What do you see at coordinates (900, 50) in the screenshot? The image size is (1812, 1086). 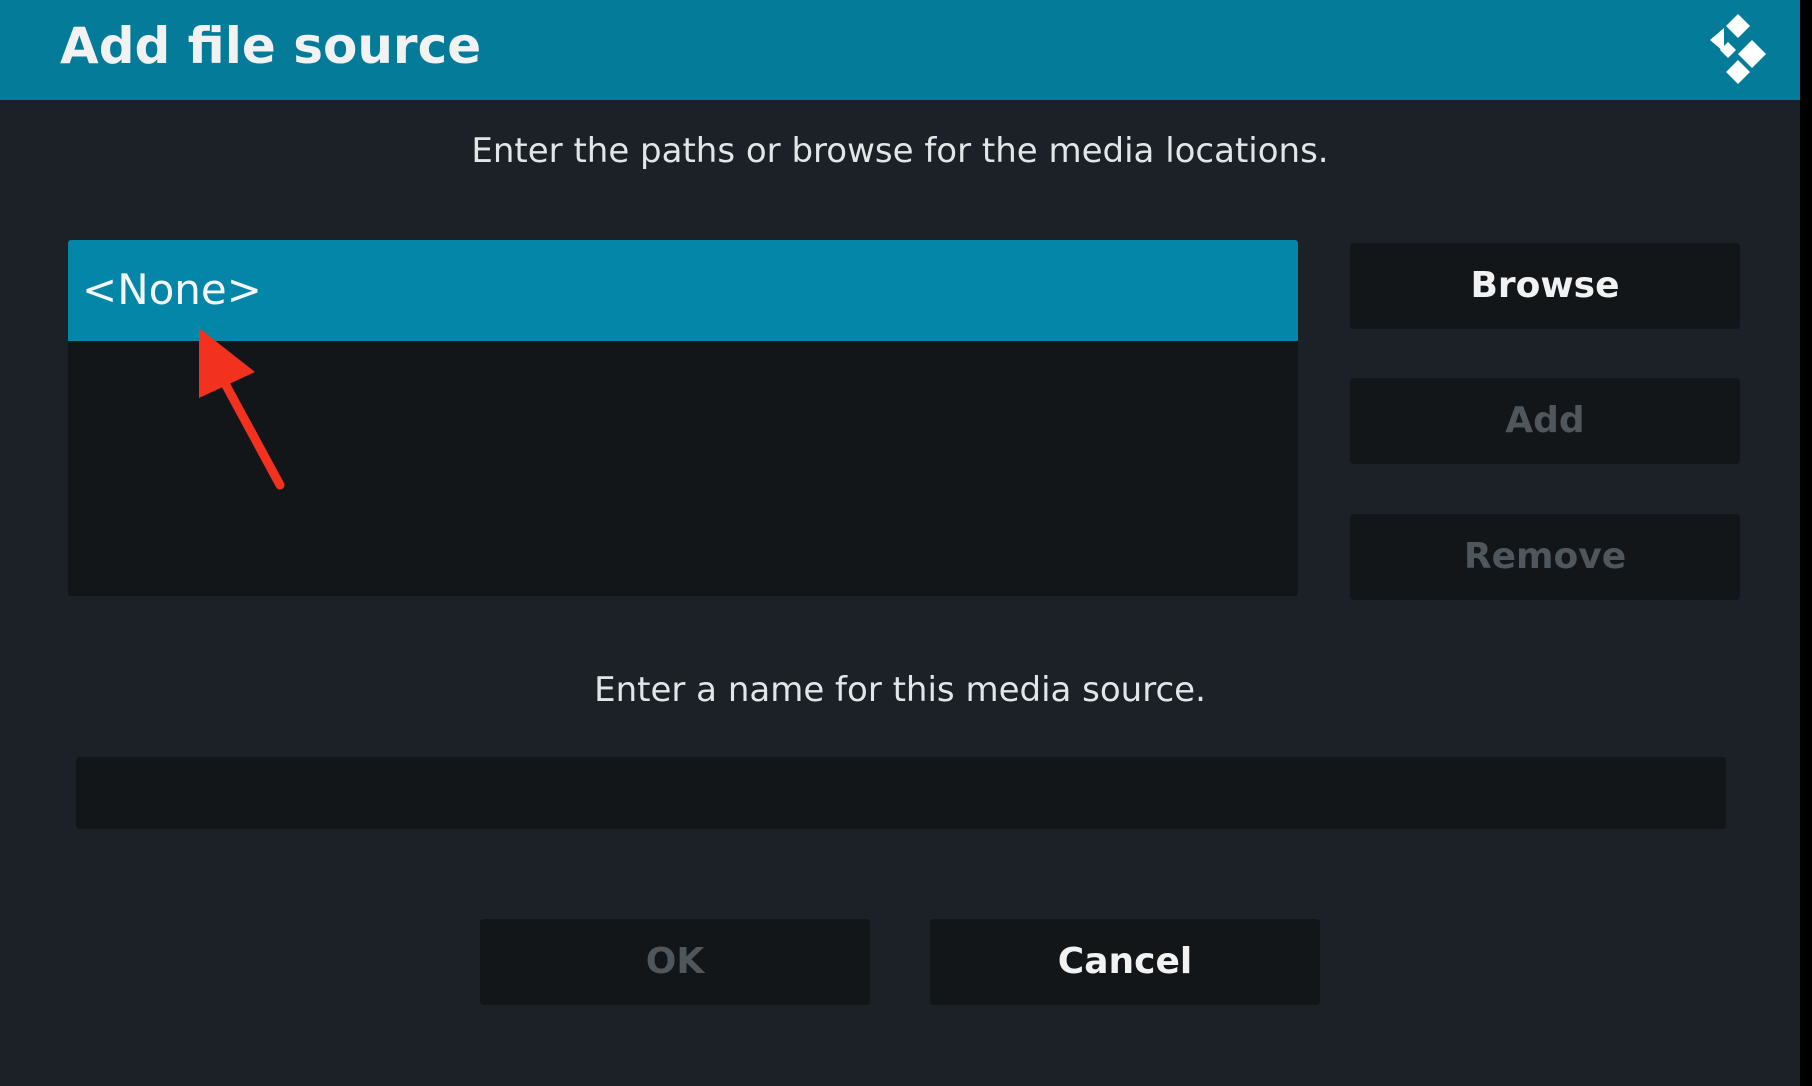 I see `dialog-header: Add file source` at bounding box center [900, 50].